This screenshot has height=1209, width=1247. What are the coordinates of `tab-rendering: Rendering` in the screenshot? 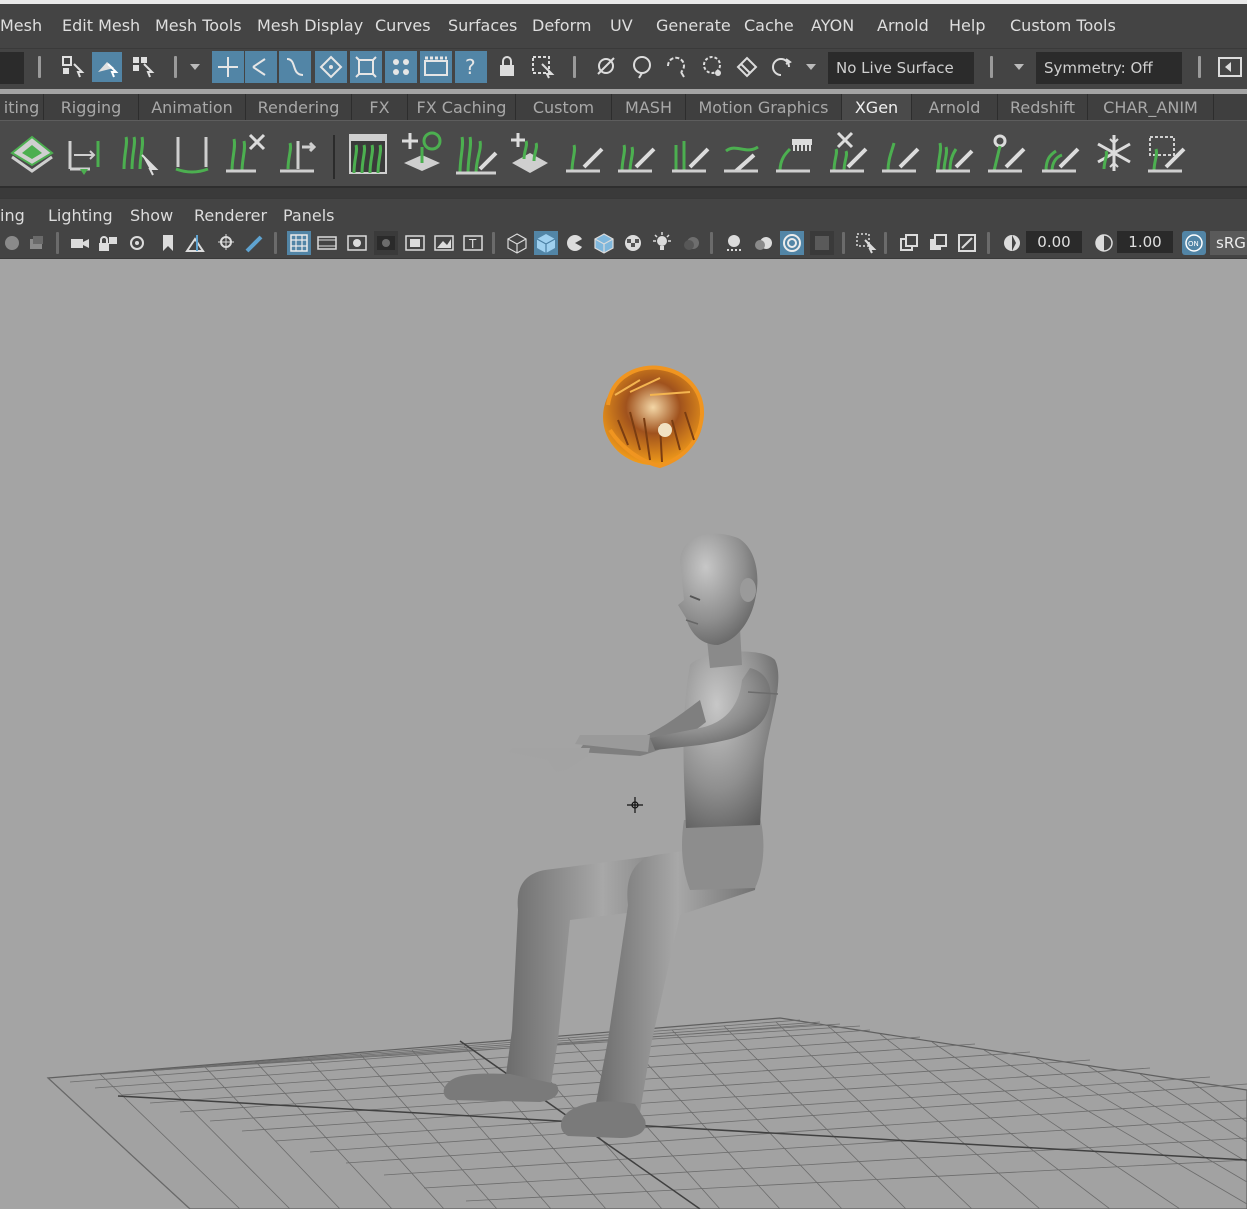 It's located at (299, 107).